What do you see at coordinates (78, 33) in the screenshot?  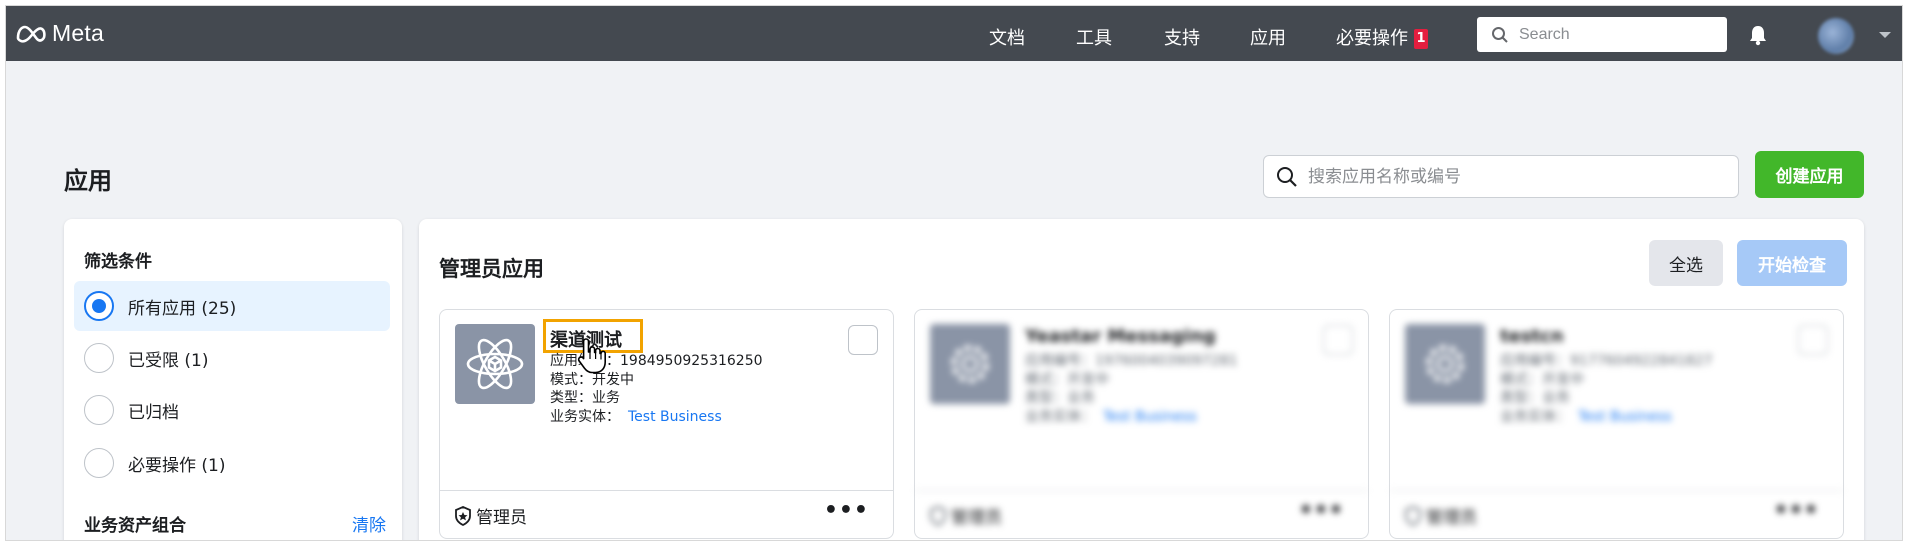 I see `meta-wordmark: Meta` at bounding box center [78, 33].